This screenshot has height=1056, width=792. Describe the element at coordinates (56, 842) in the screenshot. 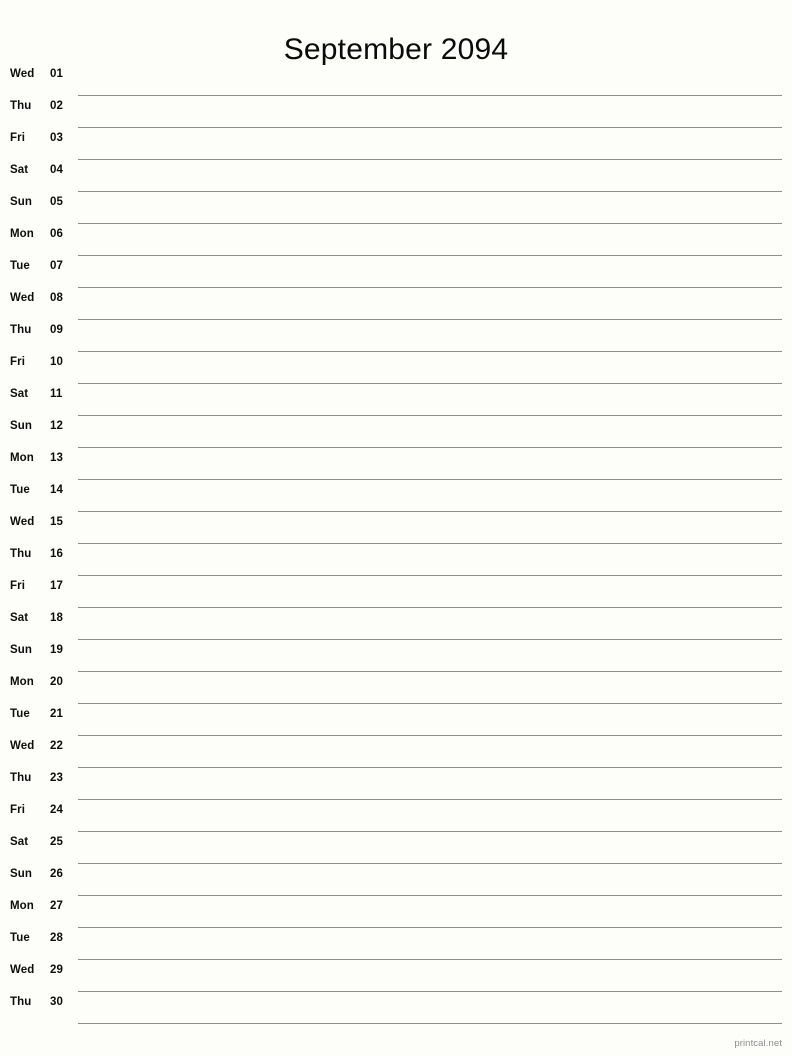

I see `day-number-label: 25` at that location.